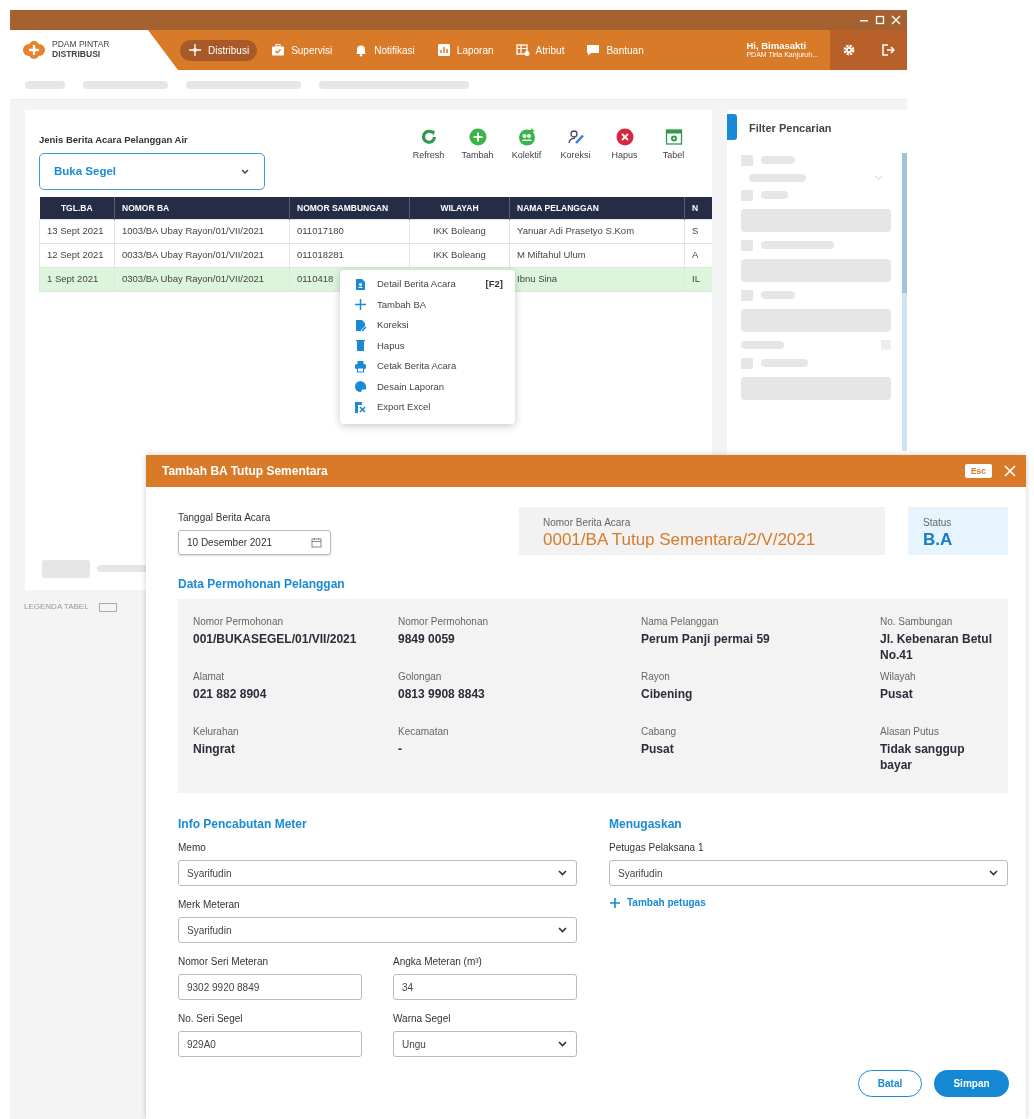  I want to click on column-header: N, so click(698, 208).